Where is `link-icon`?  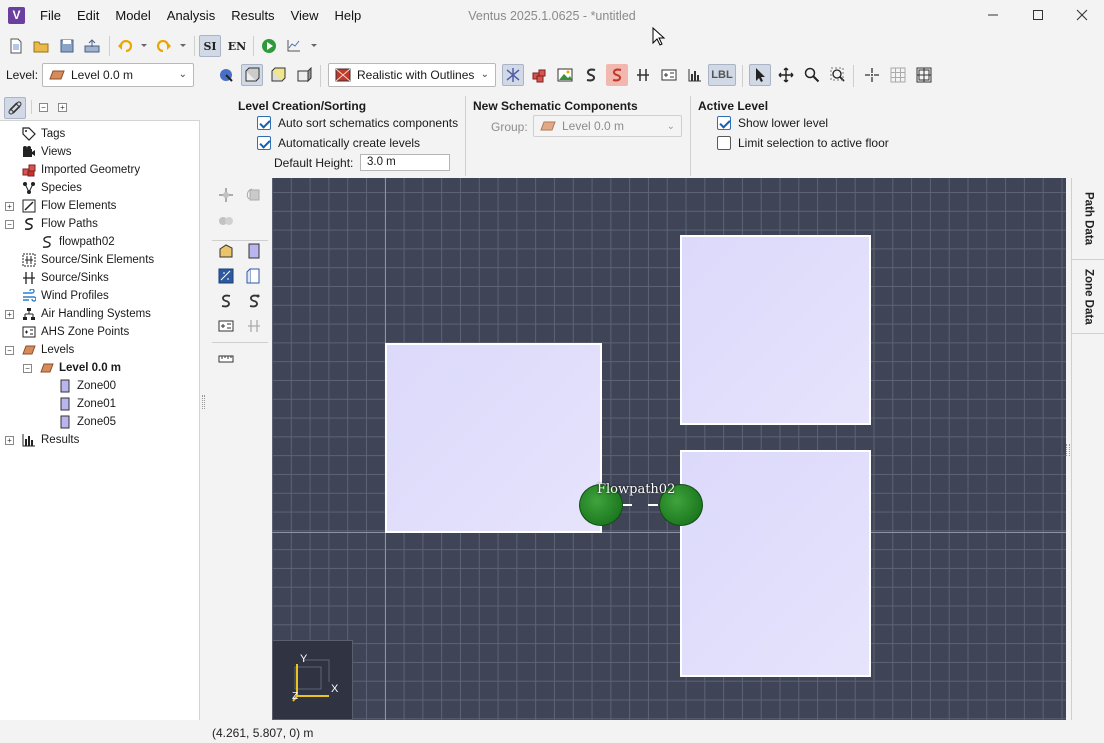 link-icon is located at coordinates (15, 108).